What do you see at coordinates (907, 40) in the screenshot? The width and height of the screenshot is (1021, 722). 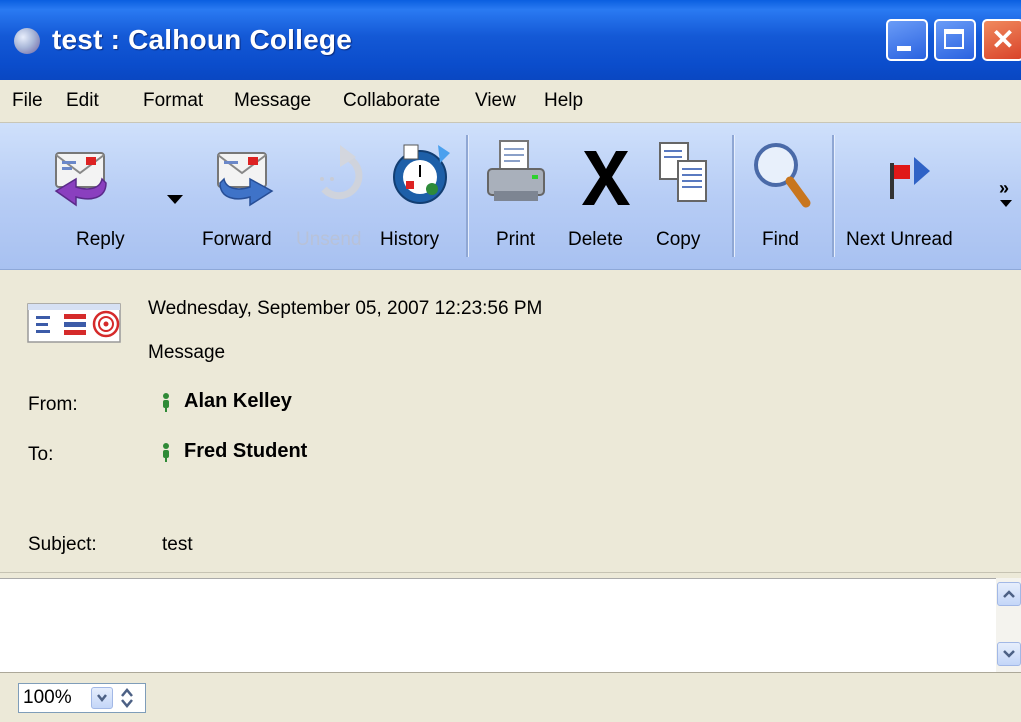 I see `minimize-button` at bounding box center [907, 40].